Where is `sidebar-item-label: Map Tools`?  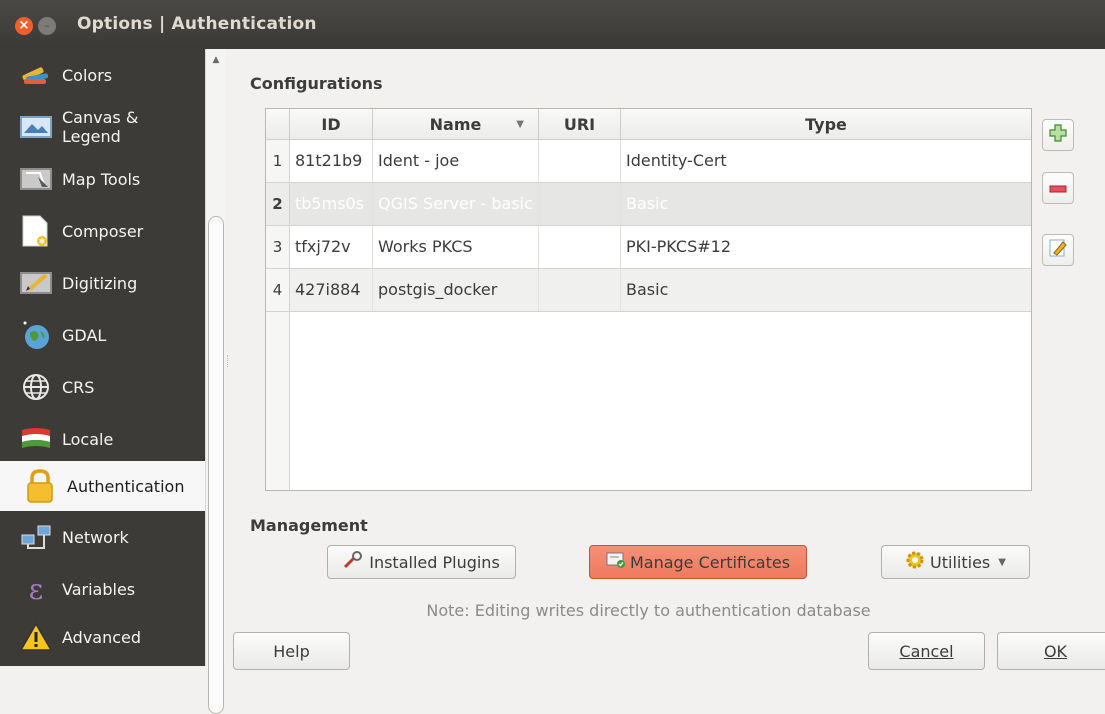
sidebar-item-label: Map Tools is located at coordinates (101, 179).